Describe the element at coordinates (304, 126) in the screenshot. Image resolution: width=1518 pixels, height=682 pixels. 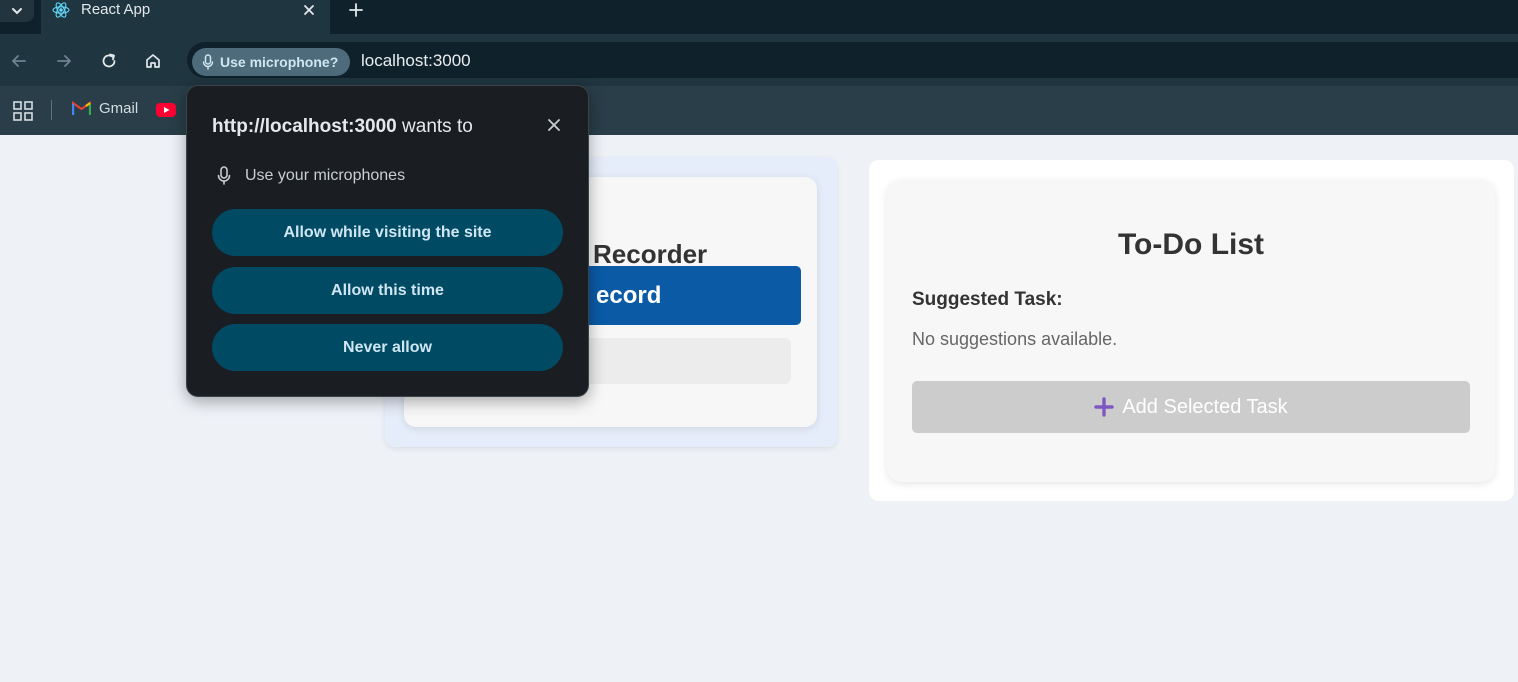
I see `popup-origin: http://localhost:3000` at that location.